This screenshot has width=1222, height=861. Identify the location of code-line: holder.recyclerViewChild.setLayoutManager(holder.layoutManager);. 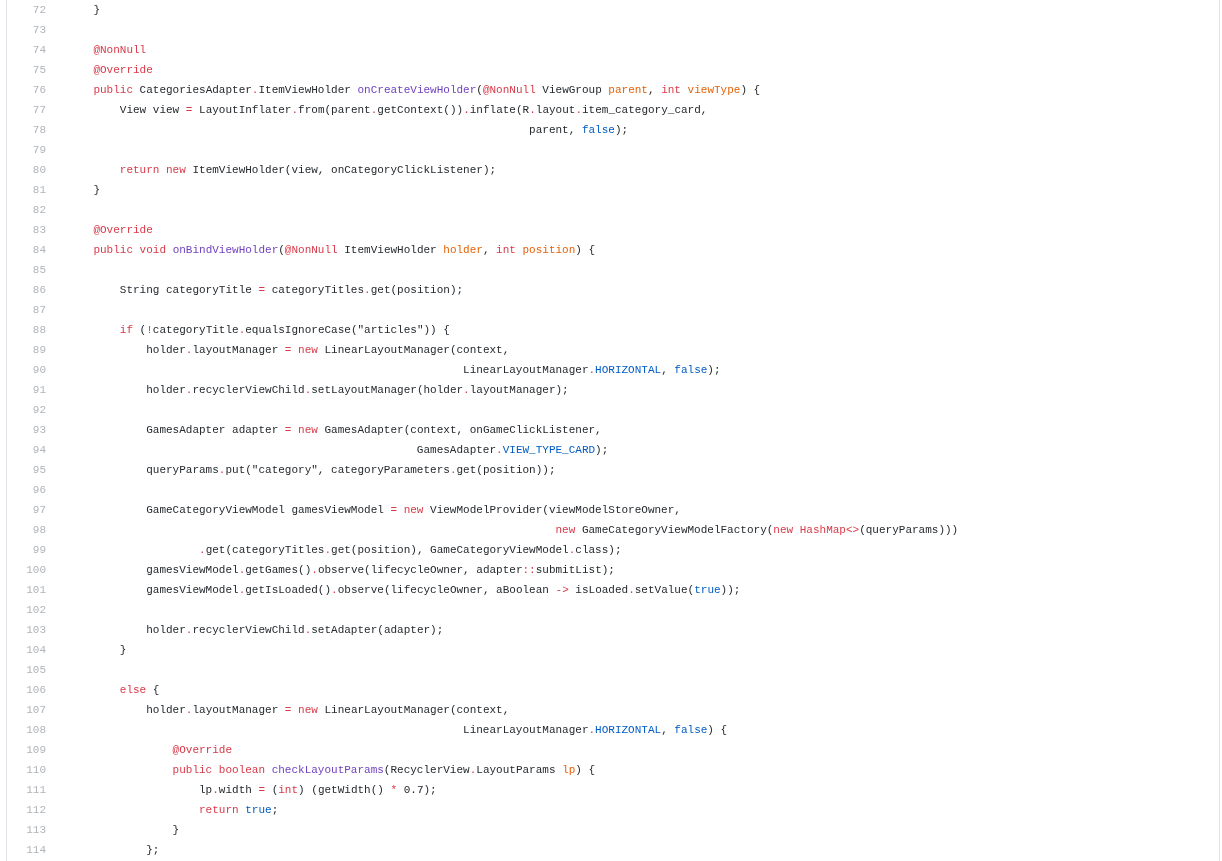
(357, 390).